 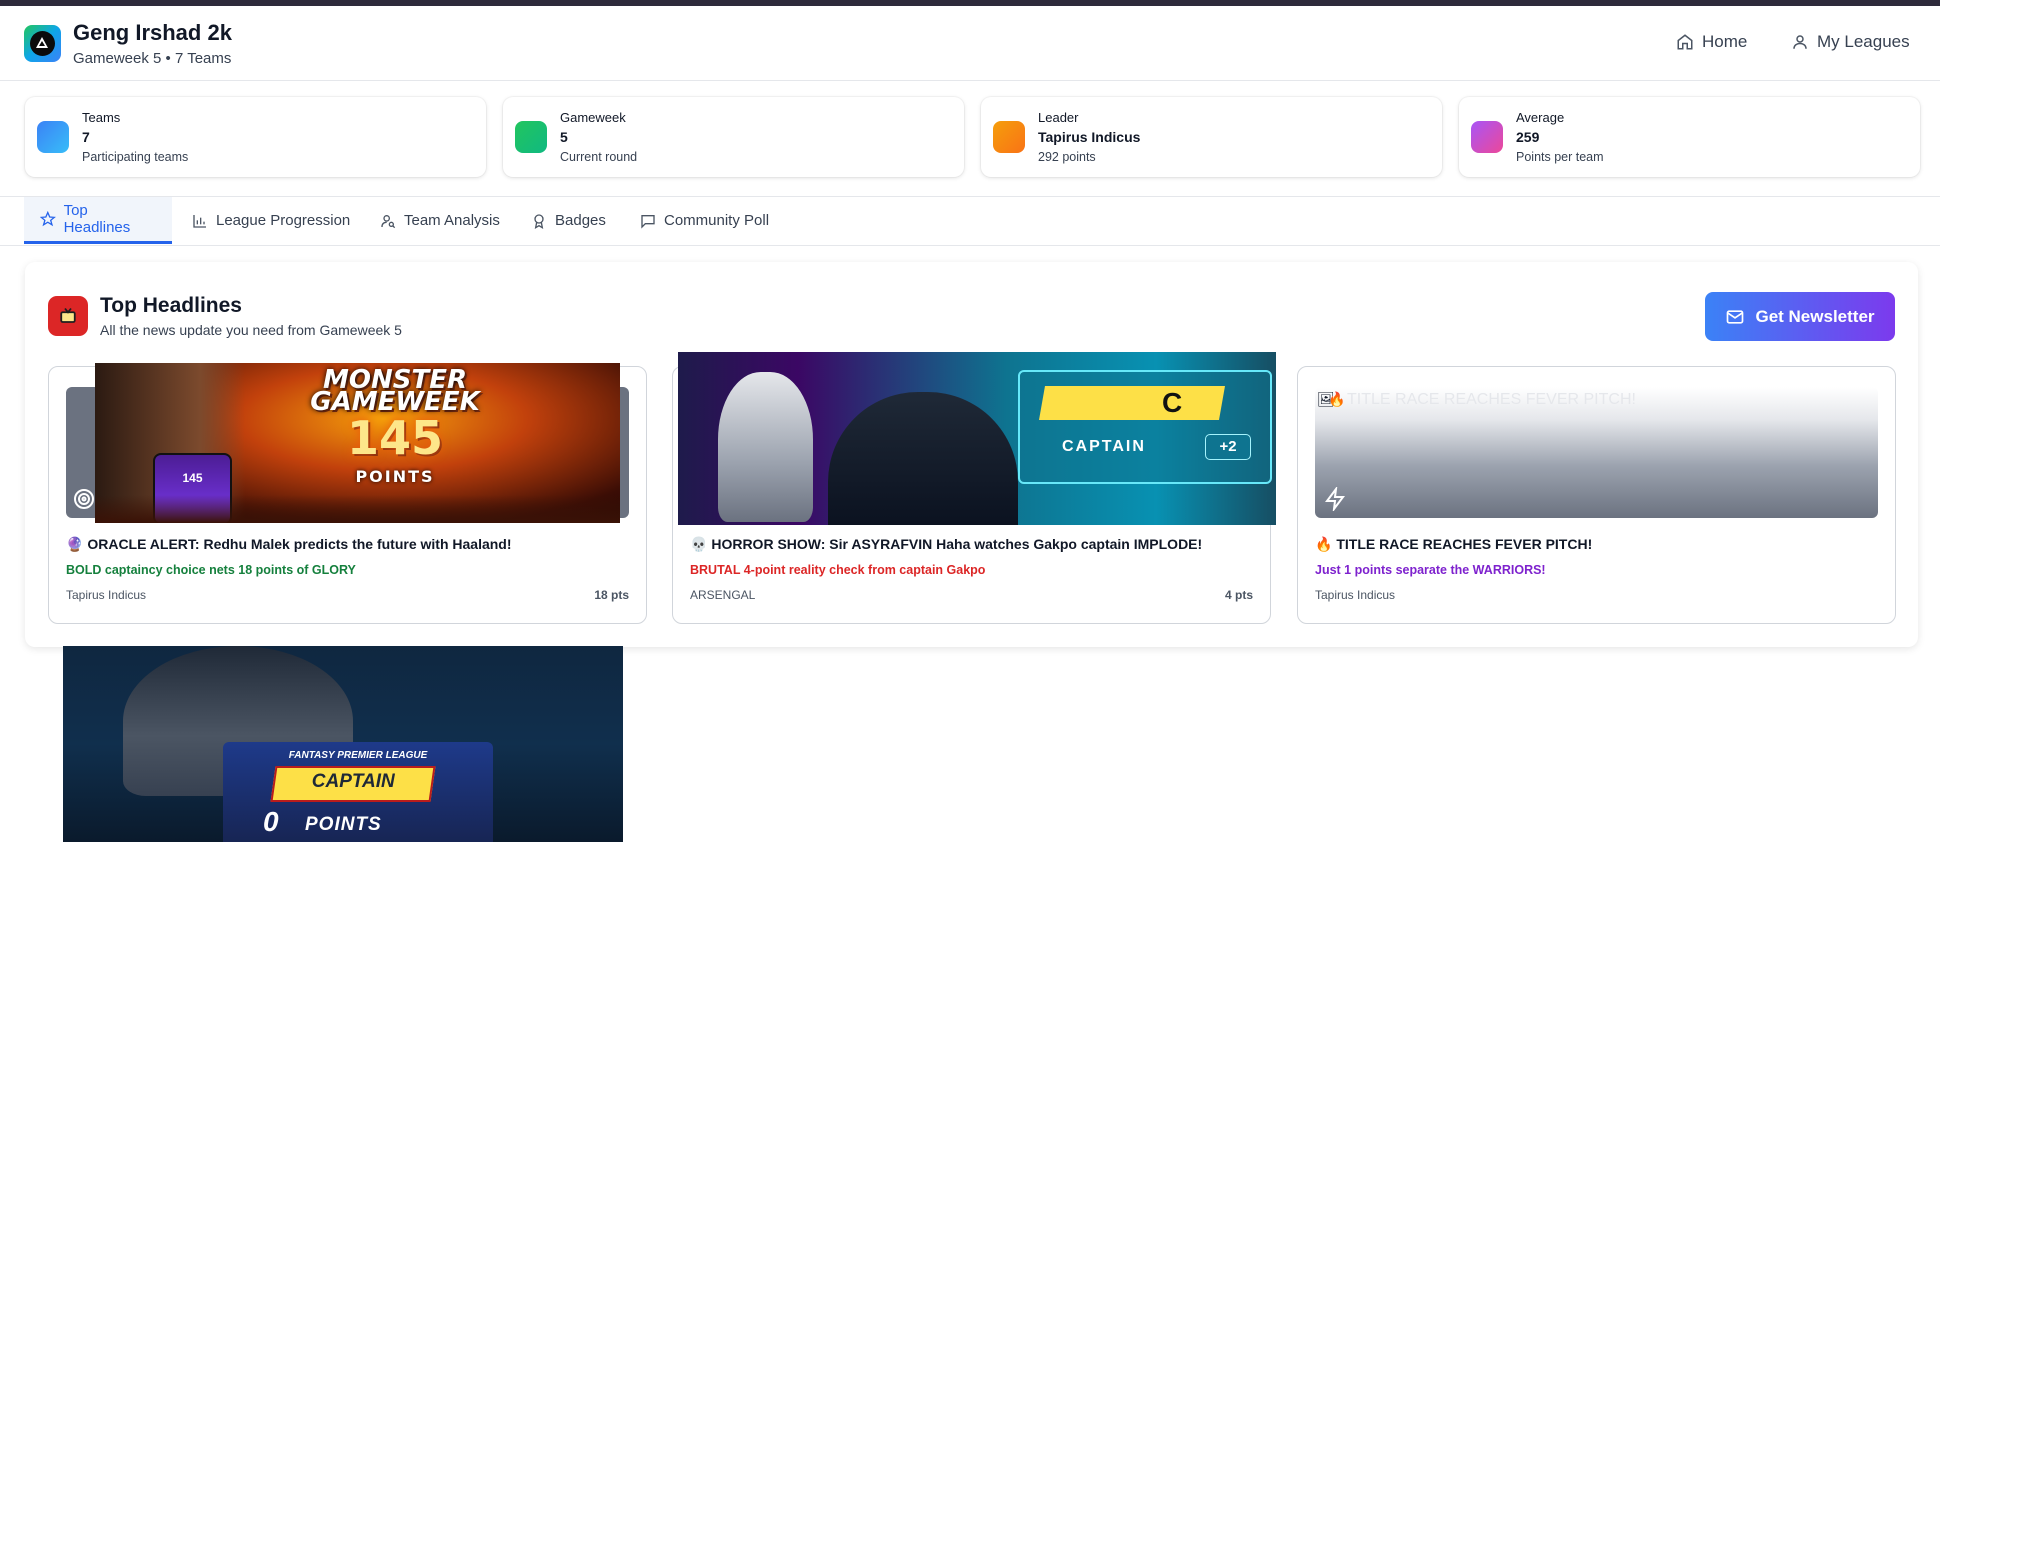 I want to click on card-points: 4 pts, so click(x=1238, y=595).